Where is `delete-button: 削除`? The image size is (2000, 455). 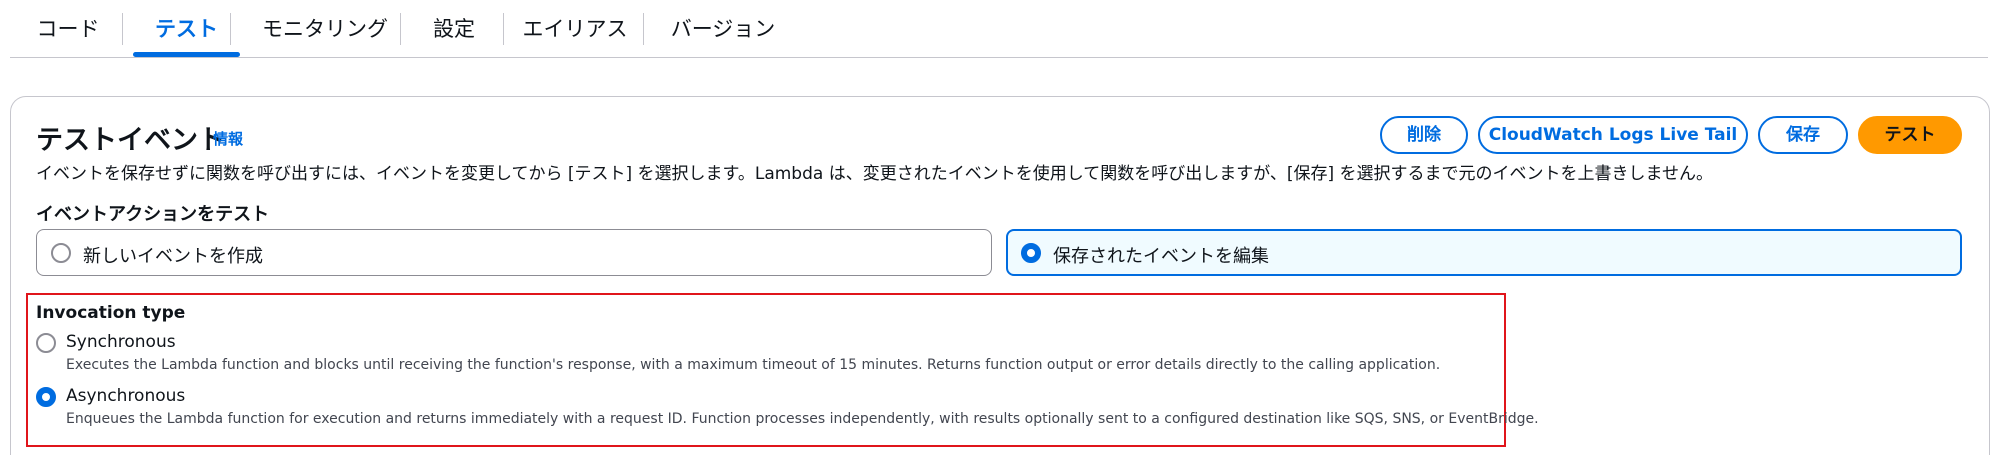 delete-button: 削除 is located at coordinates (1424, 135).